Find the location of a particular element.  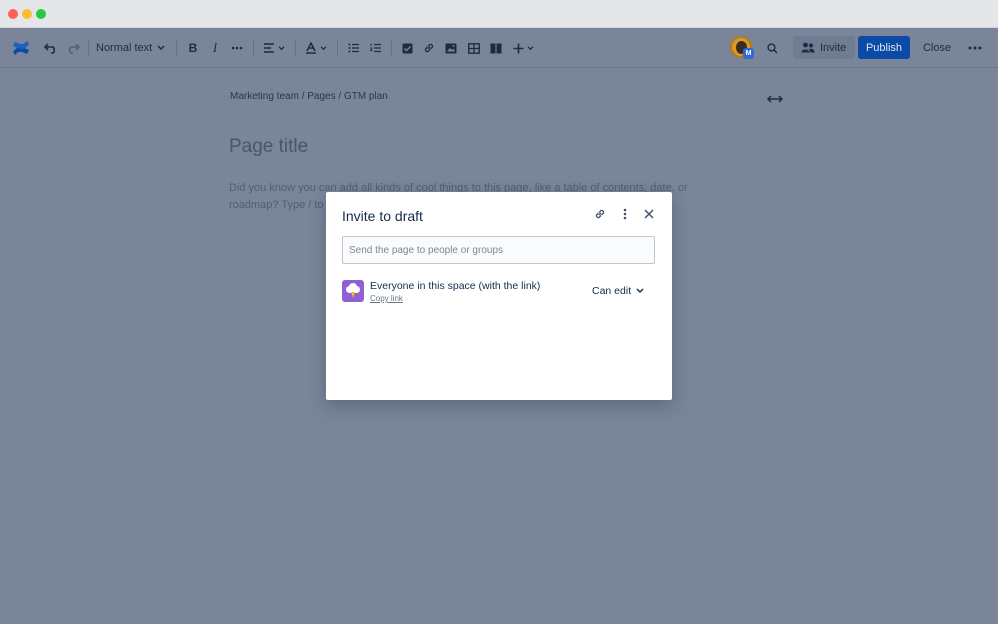

image-icon is located at coordinates (451, 48).